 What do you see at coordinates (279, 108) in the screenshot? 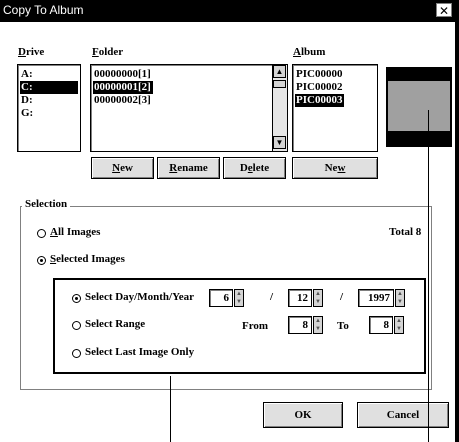
I see `folder-scrollbar: ▲ ▼` at bounding box center [279, 108].